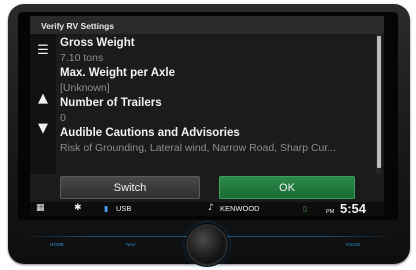 Image resolution: width=416 pixels, height=270 pixels. I want to click on switch-button: Switch, so click(130, 187).